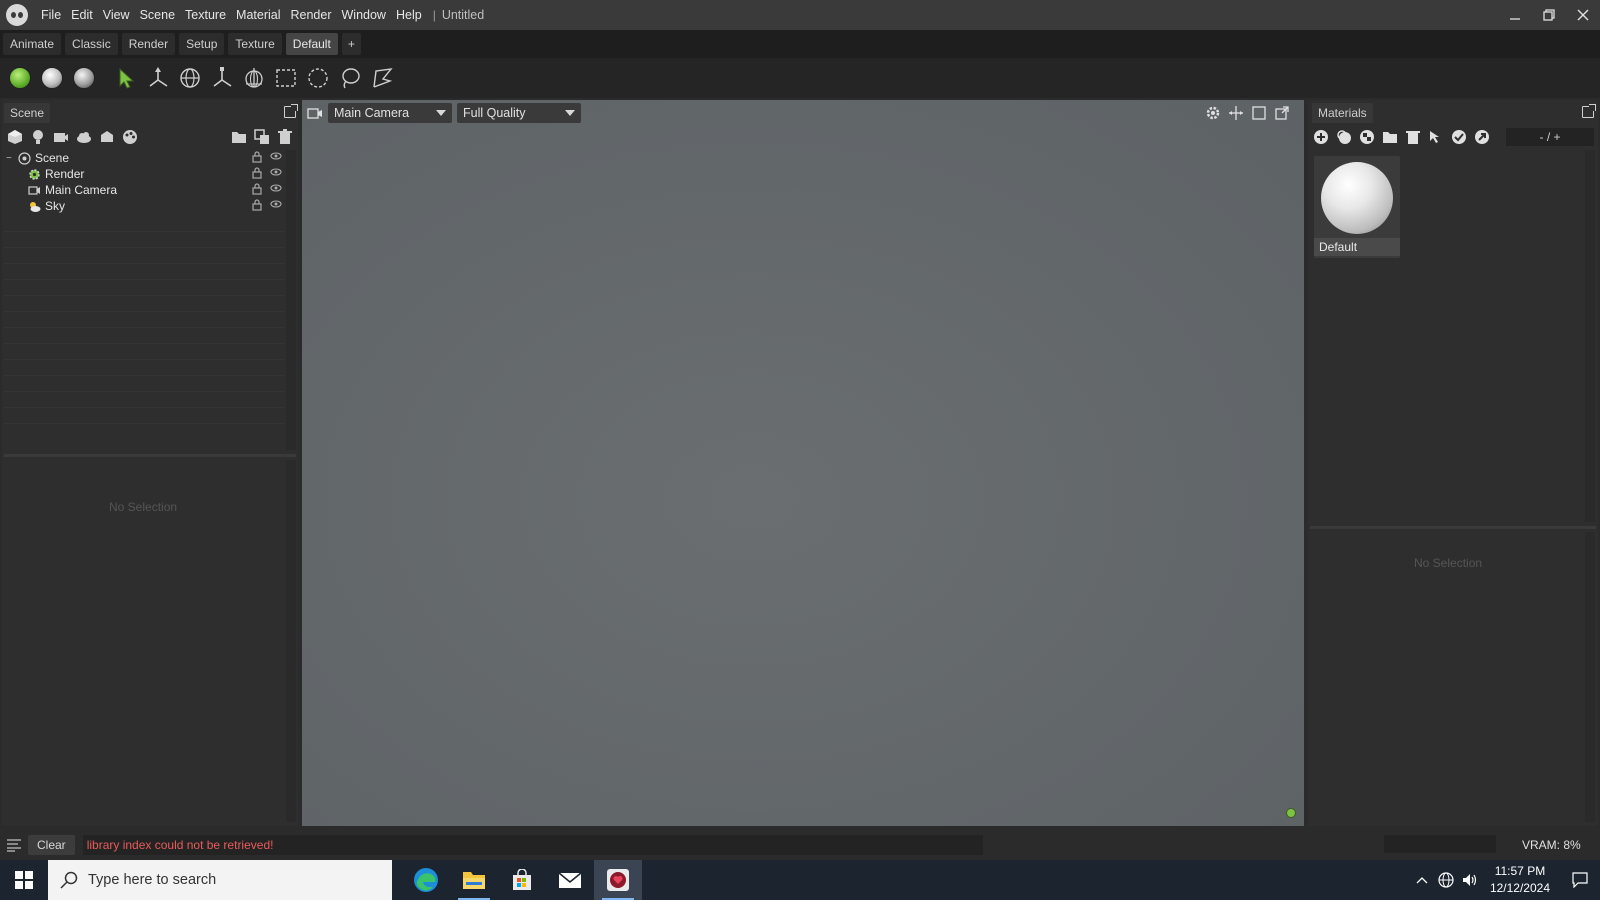 Image resolution: width=1600 pixels, height=900 pixels. What do you see at coordinates (474, 880) in the screenshot?
I see `taskbar-file-explorer` at bounding box center [474, 880].